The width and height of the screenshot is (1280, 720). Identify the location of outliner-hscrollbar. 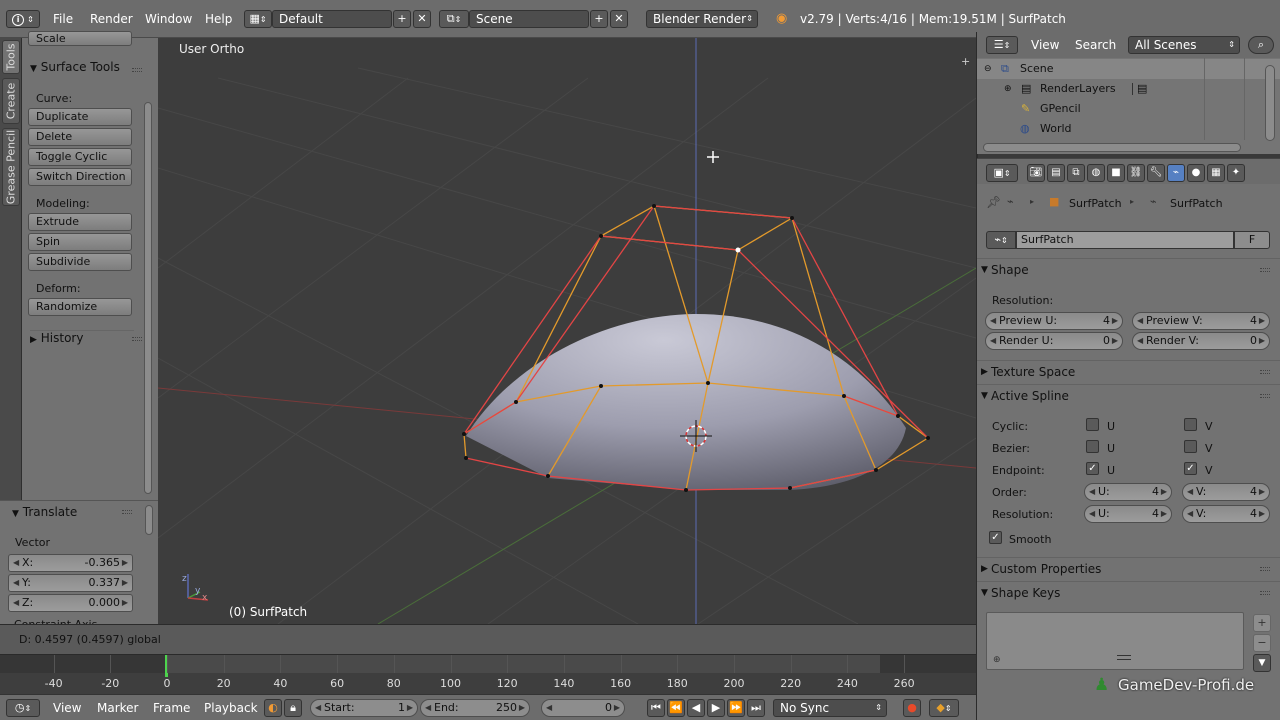
(1112, 147).